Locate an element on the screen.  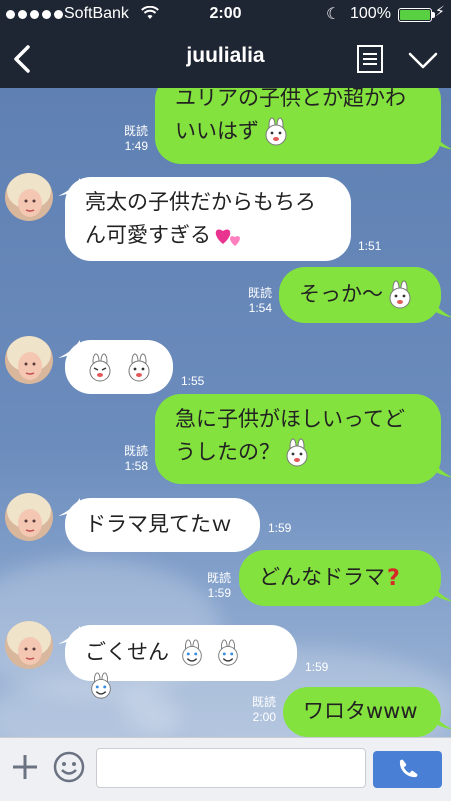
sent-message-bubble: ワロタwww is located at coordinates (362, 712).